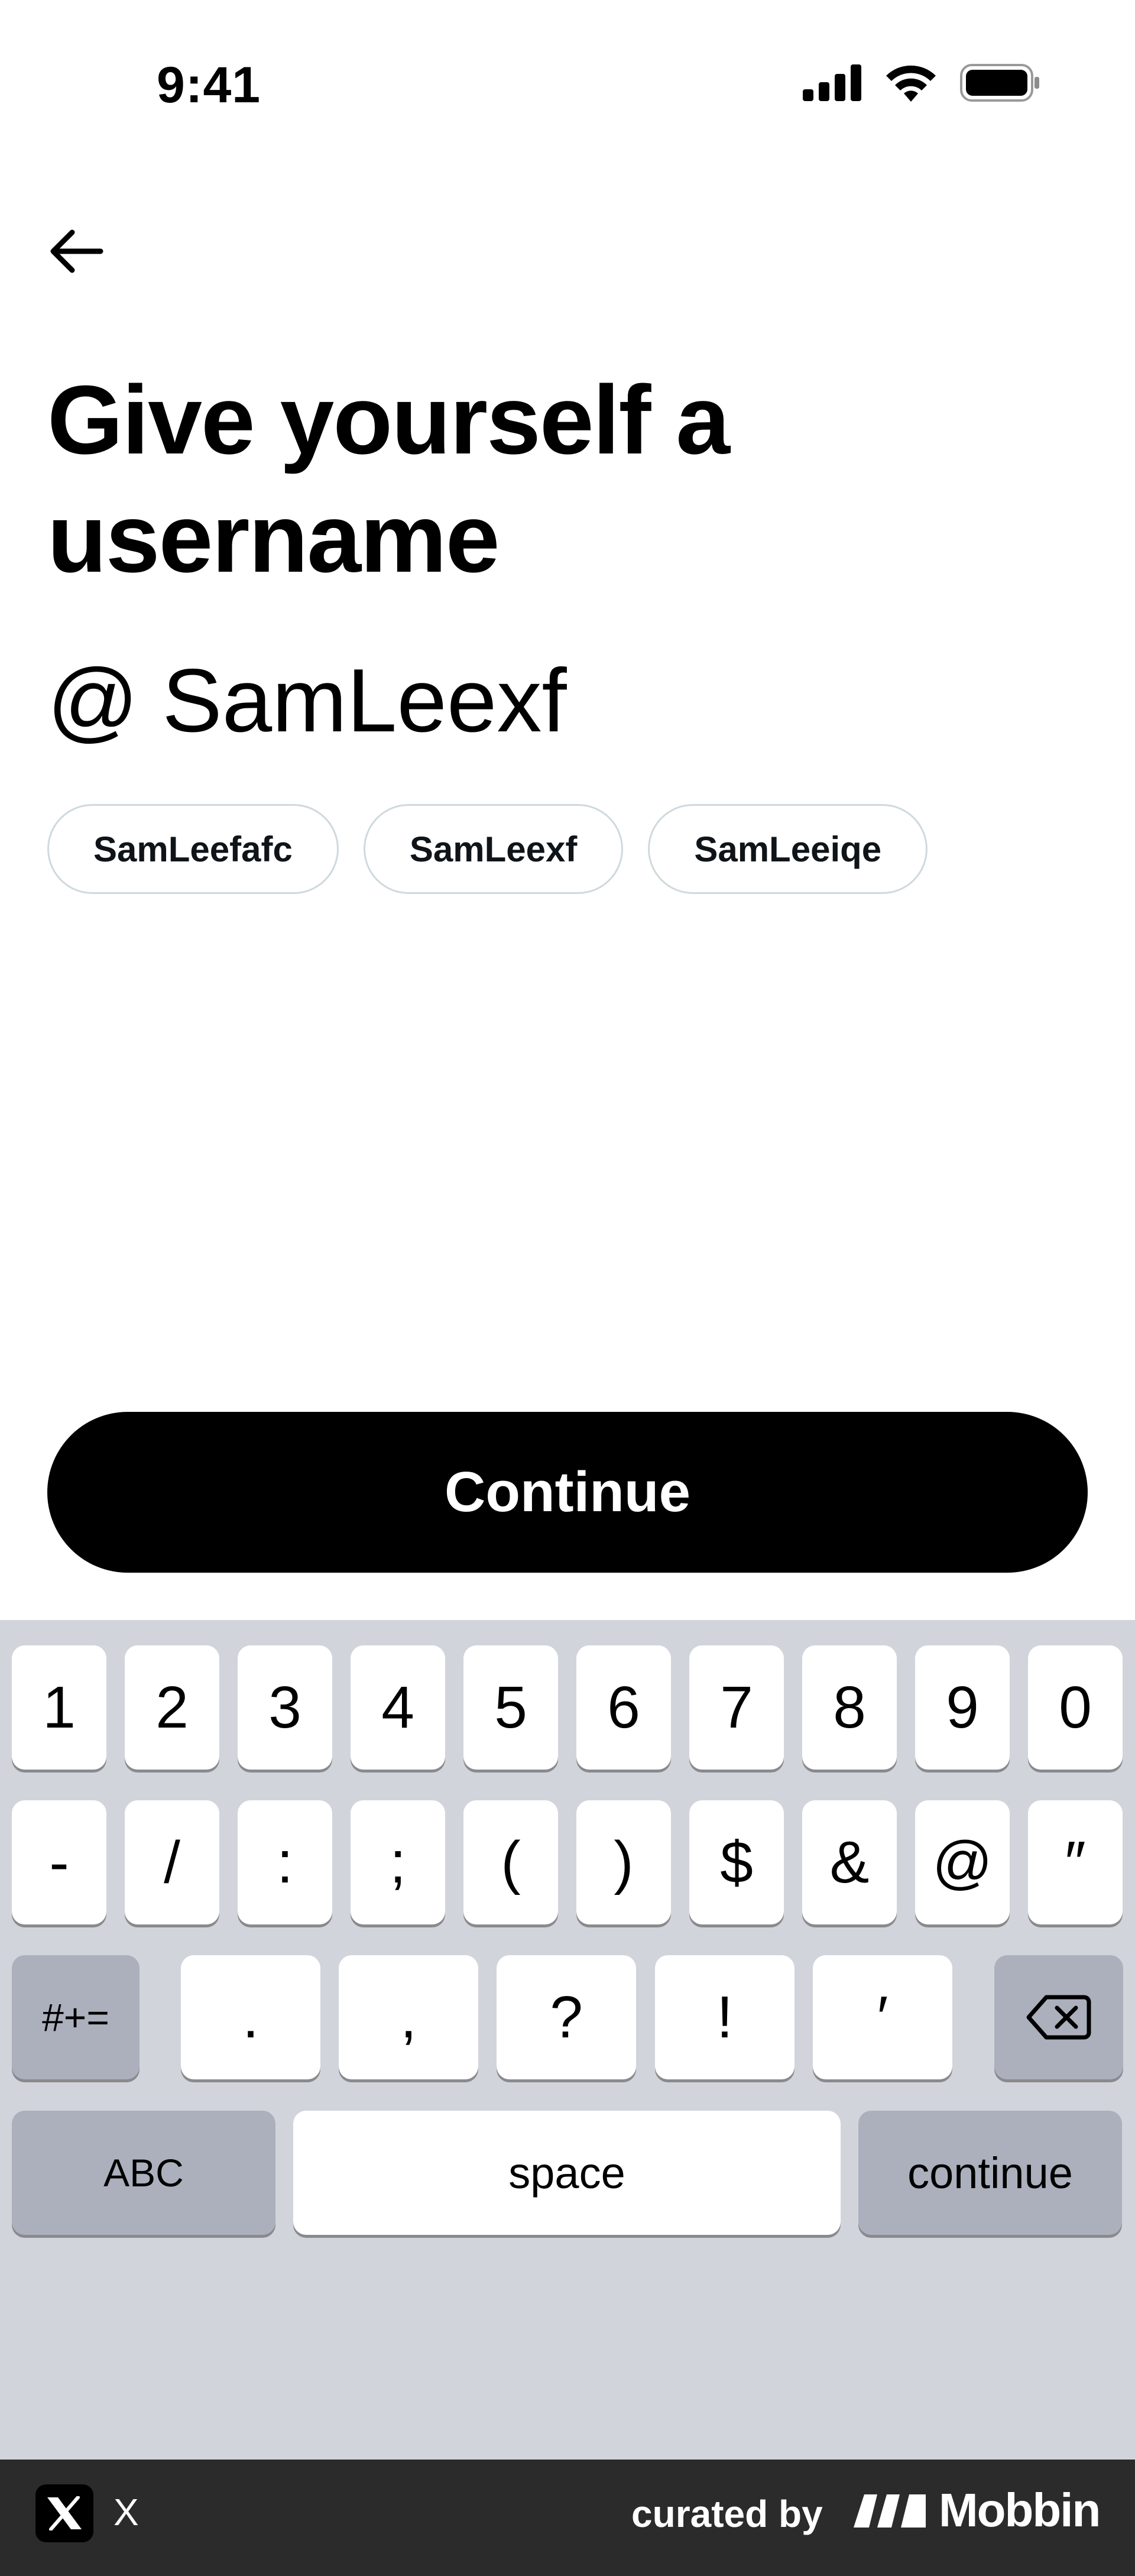 The width and height of the screenshot is (1135, 2576). Describe the element at coordinates (511, 1707) in the screenshot. I see `key-5: 5` at that location.